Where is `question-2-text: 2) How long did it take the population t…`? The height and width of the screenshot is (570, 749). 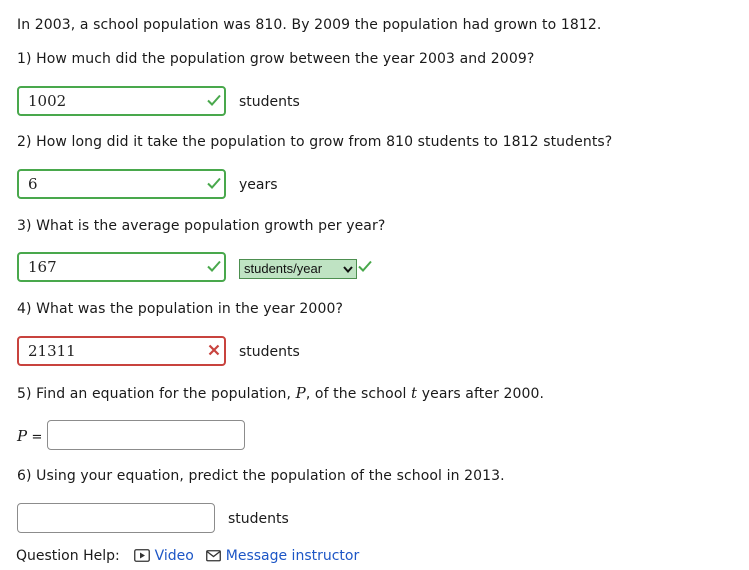
question-2-text: 2) How long did it take the population t… is located at coordinates (315, 142).